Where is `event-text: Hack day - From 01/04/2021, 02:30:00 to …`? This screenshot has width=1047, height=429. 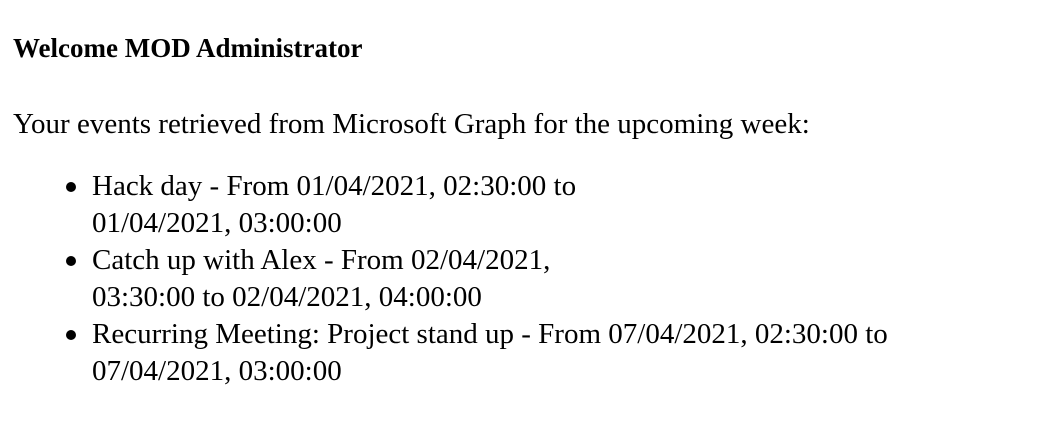
event-text: Hack day - From 01/04/2021, 02:30:00 to … is located at coordinates (334, 204).